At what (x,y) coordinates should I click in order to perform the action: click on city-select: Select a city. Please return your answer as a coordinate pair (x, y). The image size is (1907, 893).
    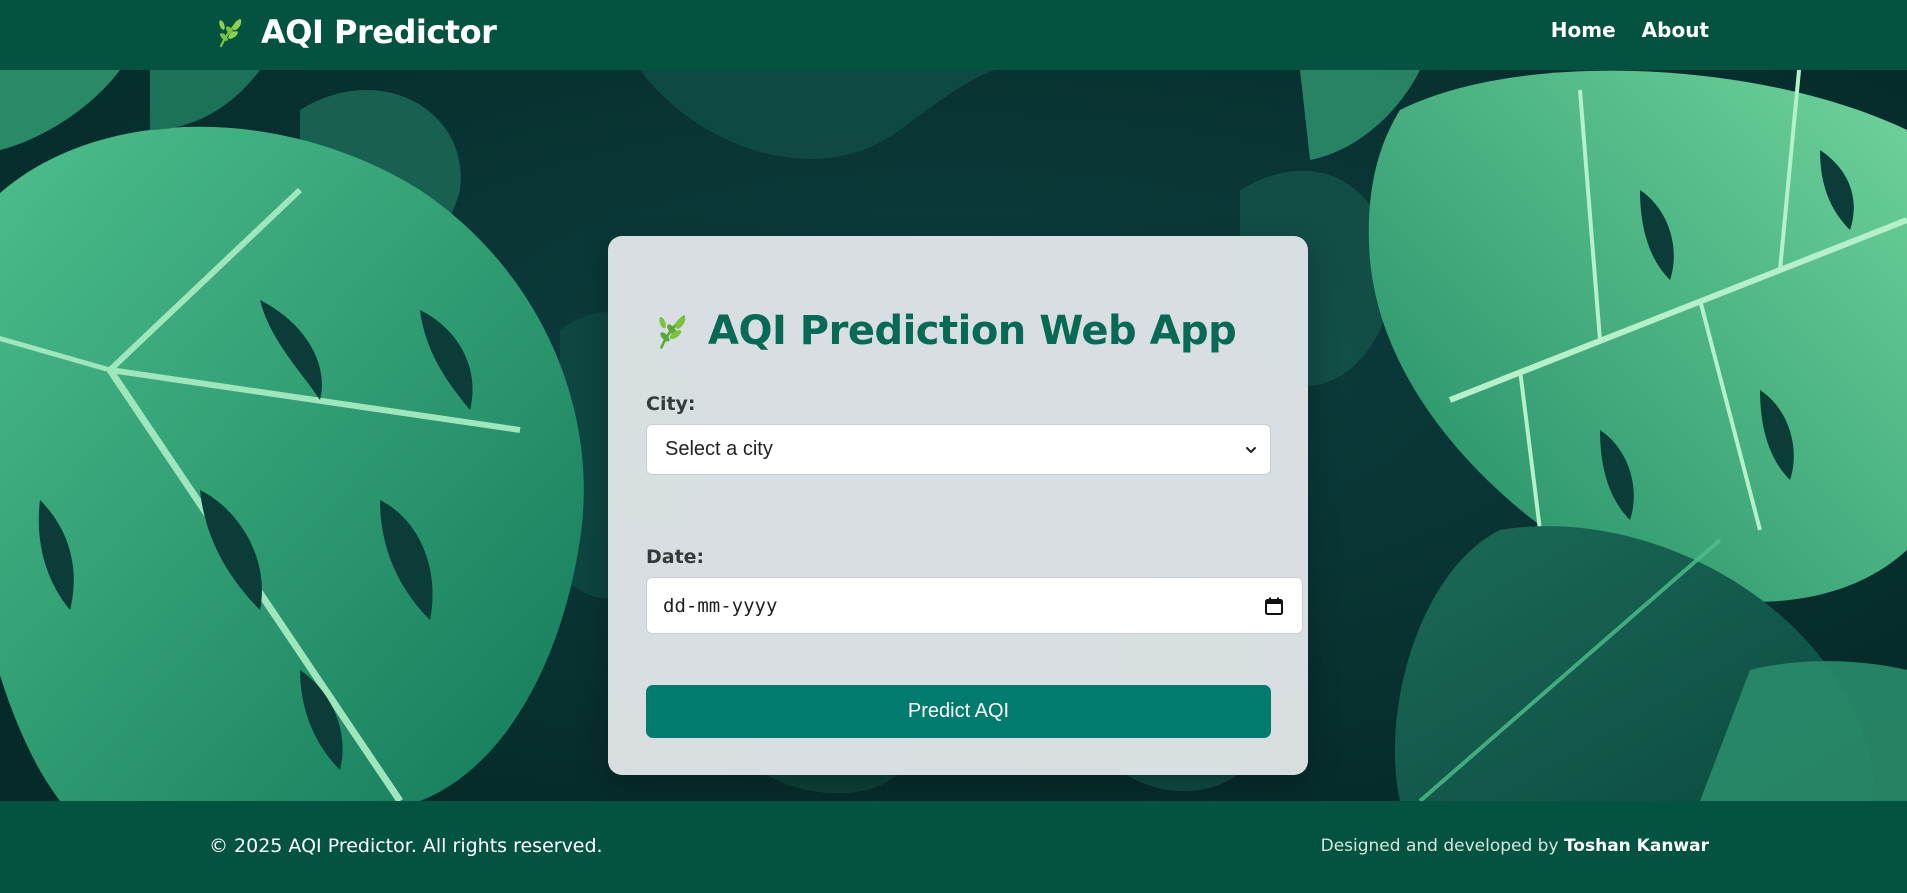
    Looking at the image, I should click on (958, 449).